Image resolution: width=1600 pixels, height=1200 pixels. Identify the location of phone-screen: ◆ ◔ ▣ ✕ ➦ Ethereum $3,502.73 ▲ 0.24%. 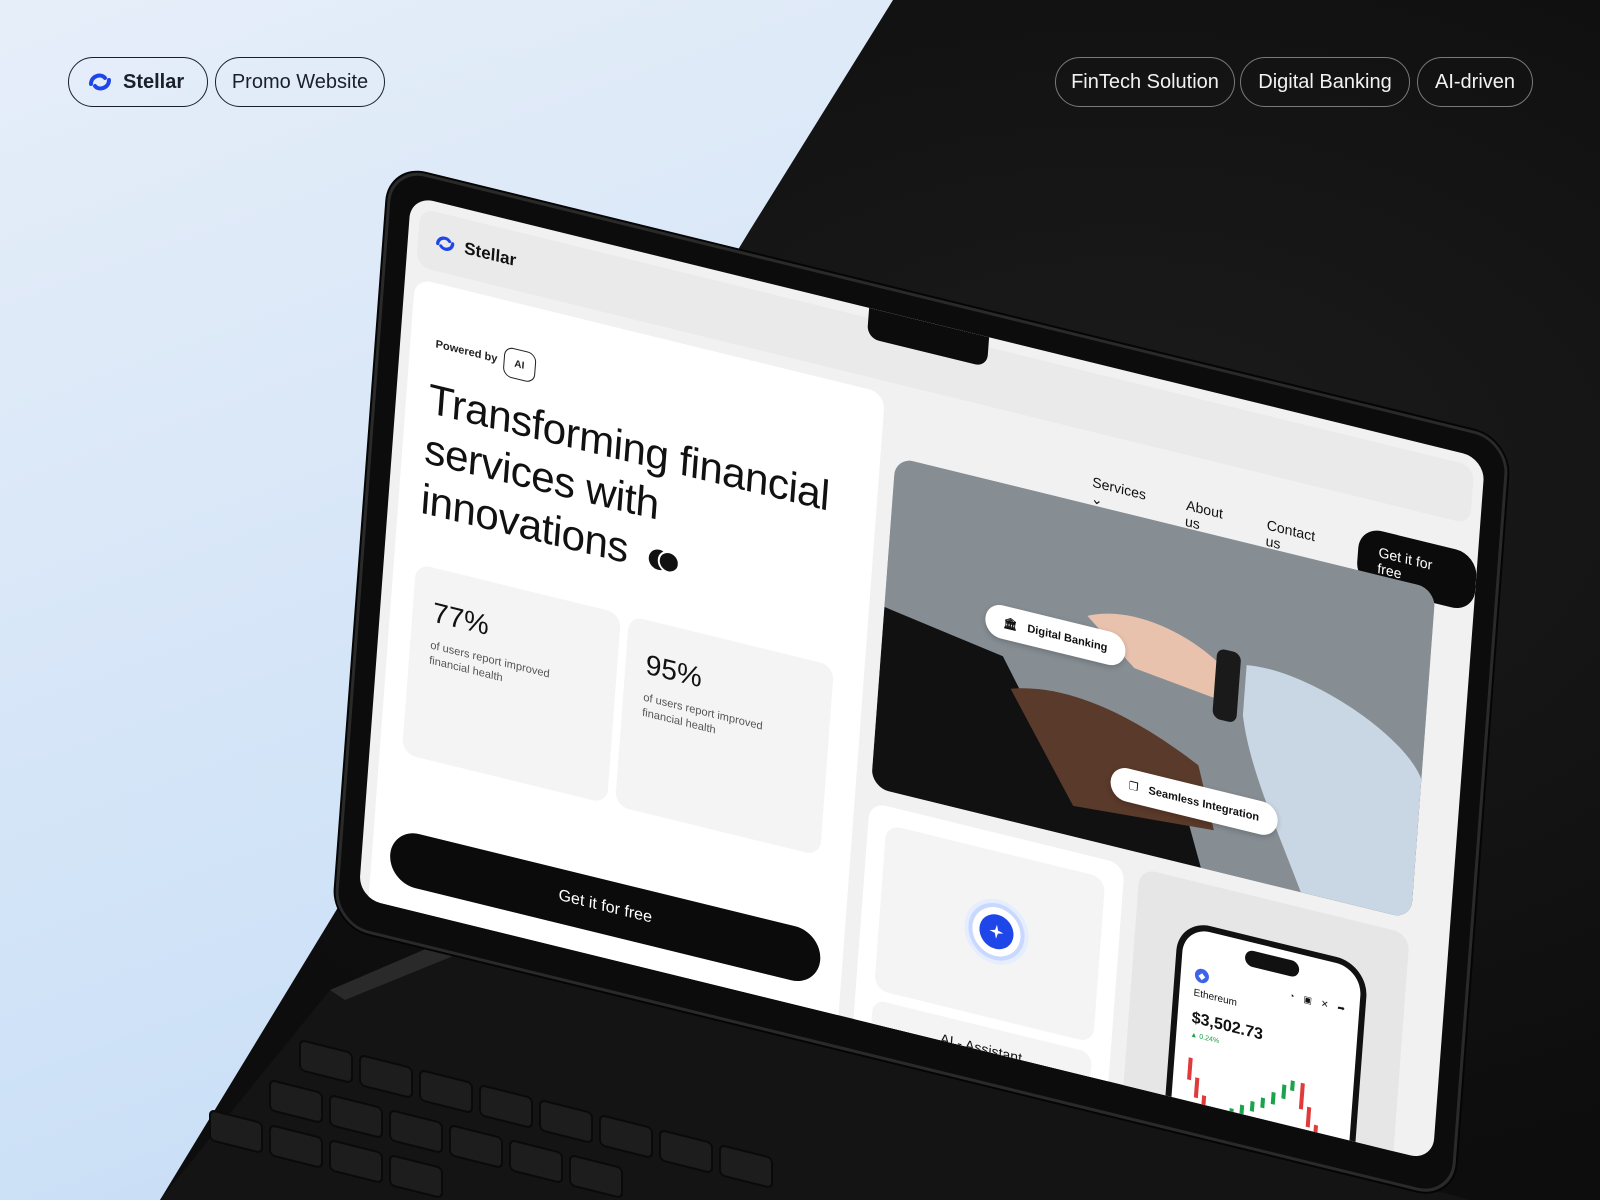
(1263, 1043).